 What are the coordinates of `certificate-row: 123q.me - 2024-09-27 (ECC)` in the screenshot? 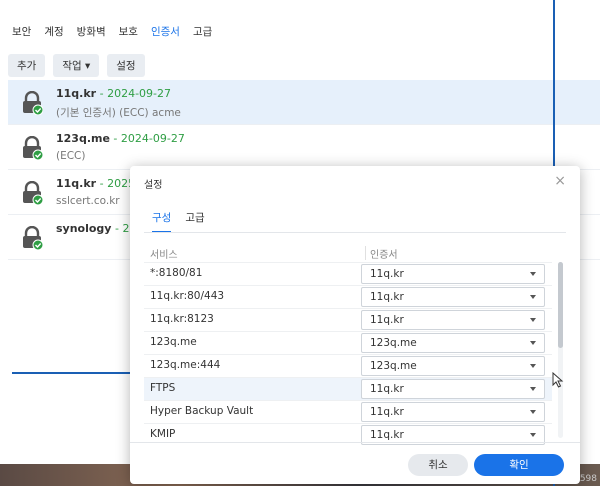 It's located at (304, 147).